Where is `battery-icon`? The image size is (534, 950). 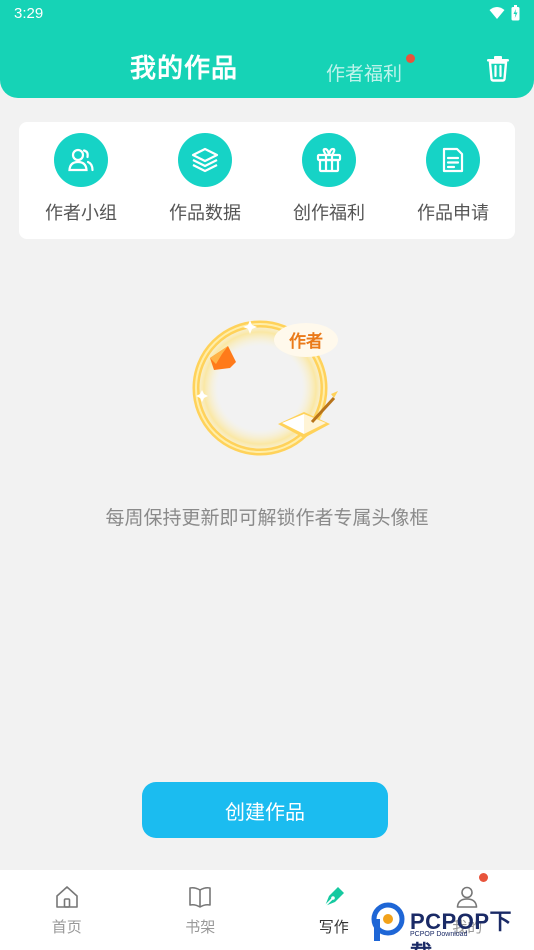
battery-icon is located at coordinates (515, 13).